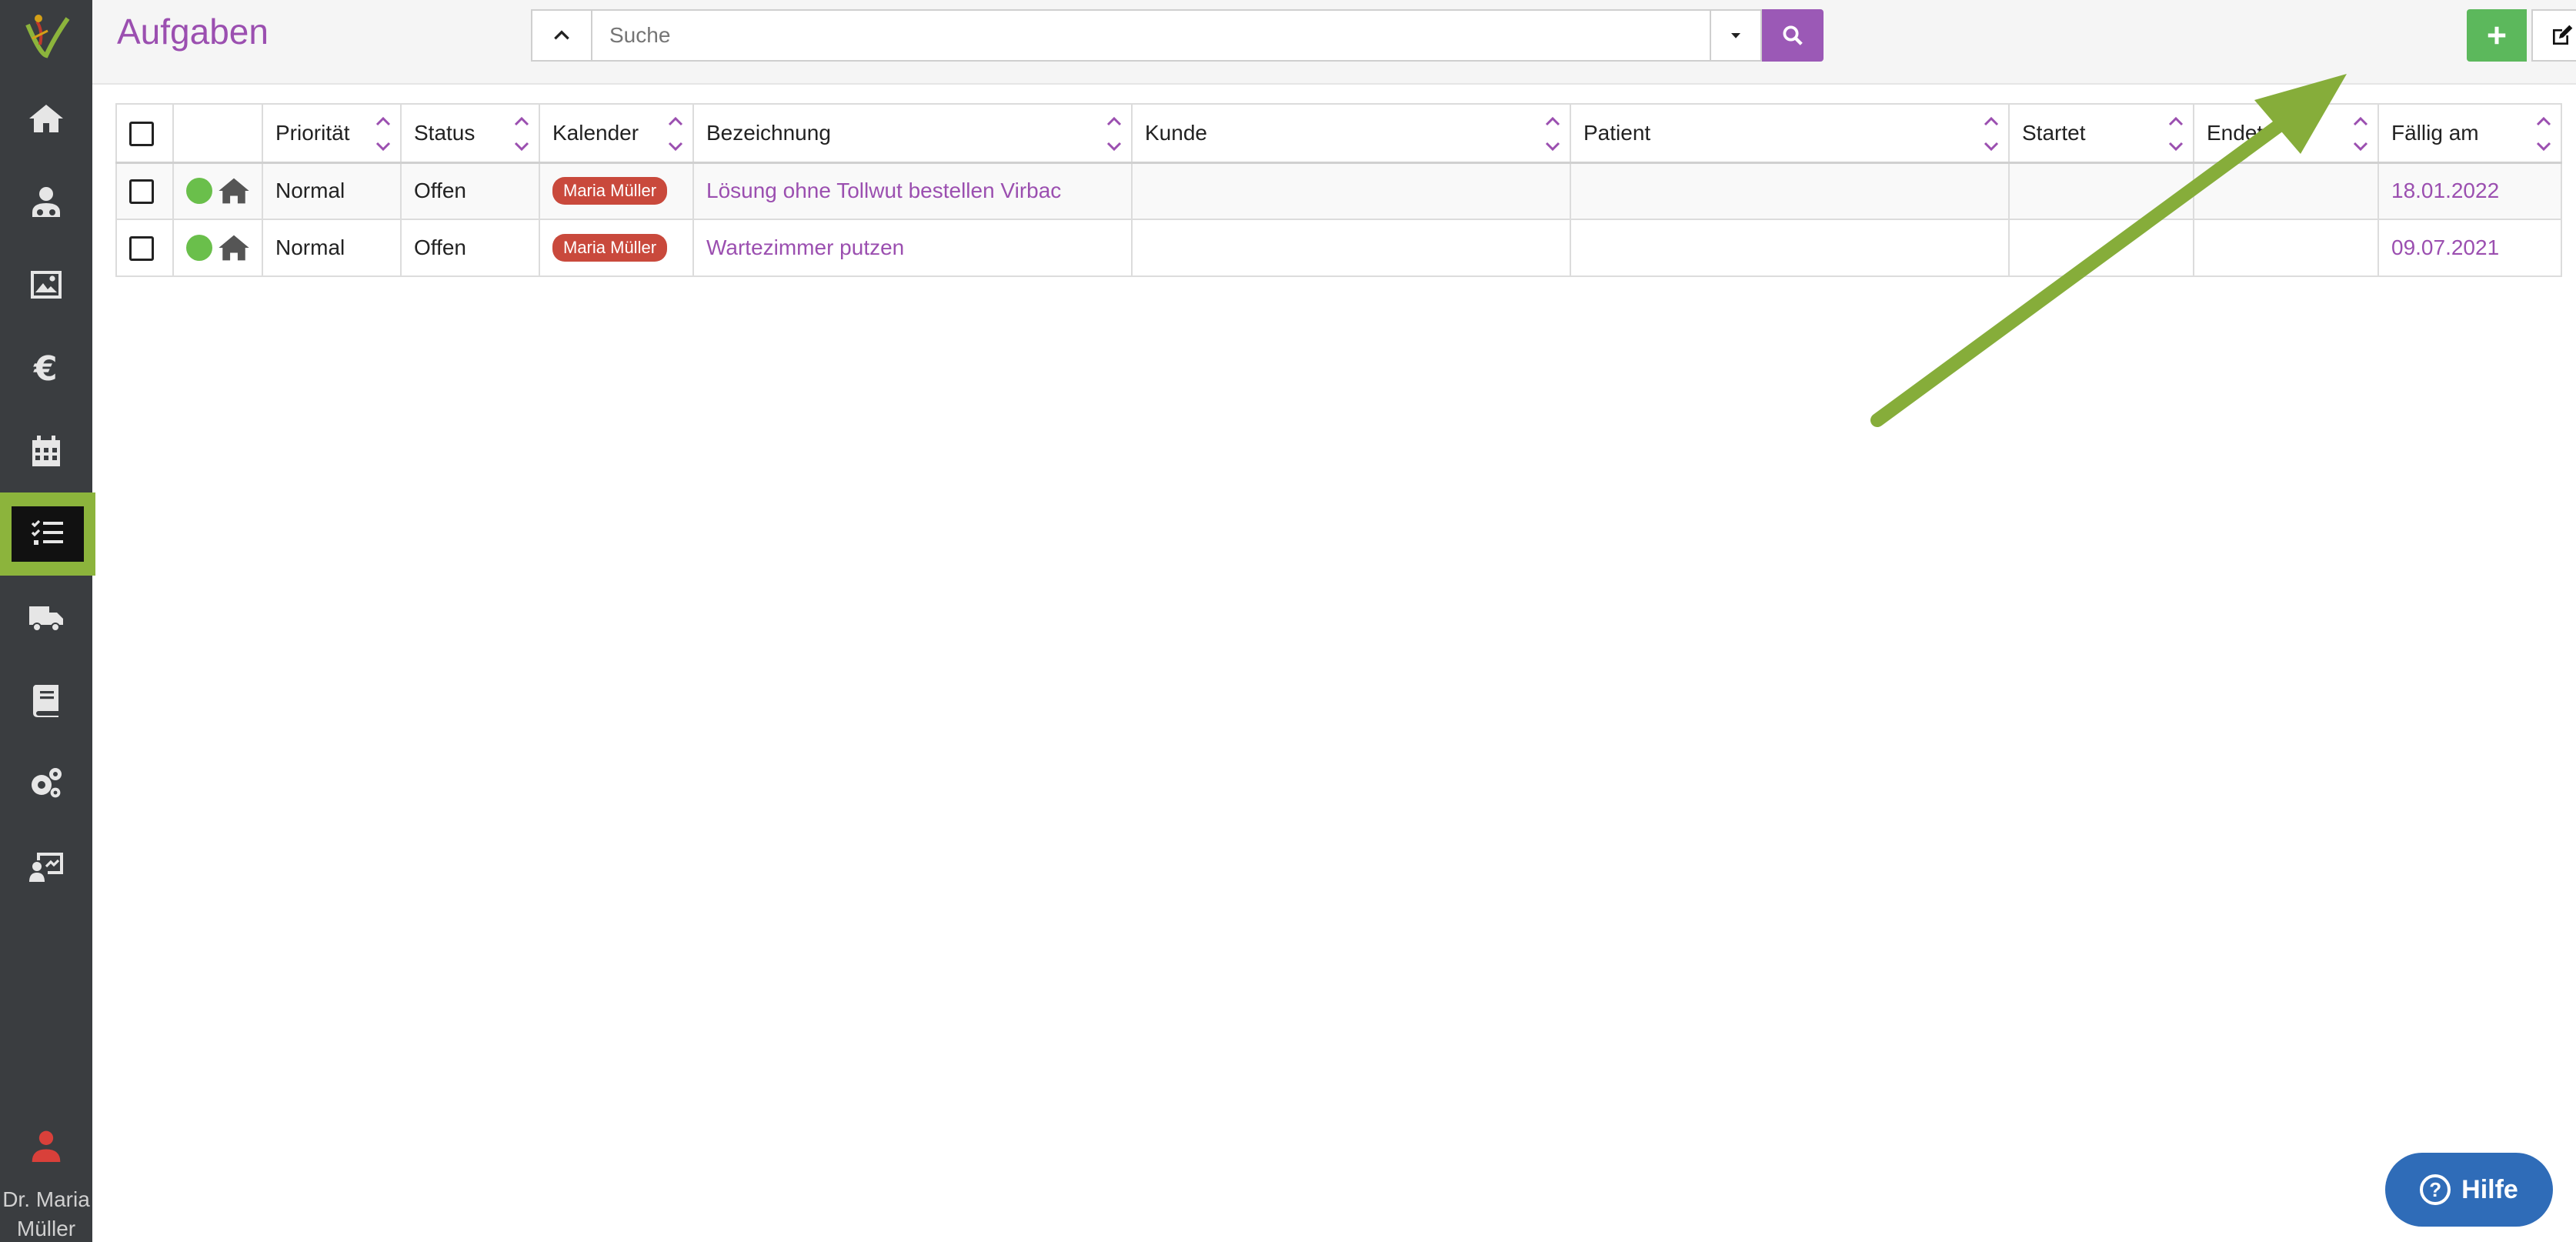 This screenshot has height=1242, width=2576. Describe the element at coordinates (805, 247) in the screenshot. I see `task-link: Wartezimmer putzen` at that location.